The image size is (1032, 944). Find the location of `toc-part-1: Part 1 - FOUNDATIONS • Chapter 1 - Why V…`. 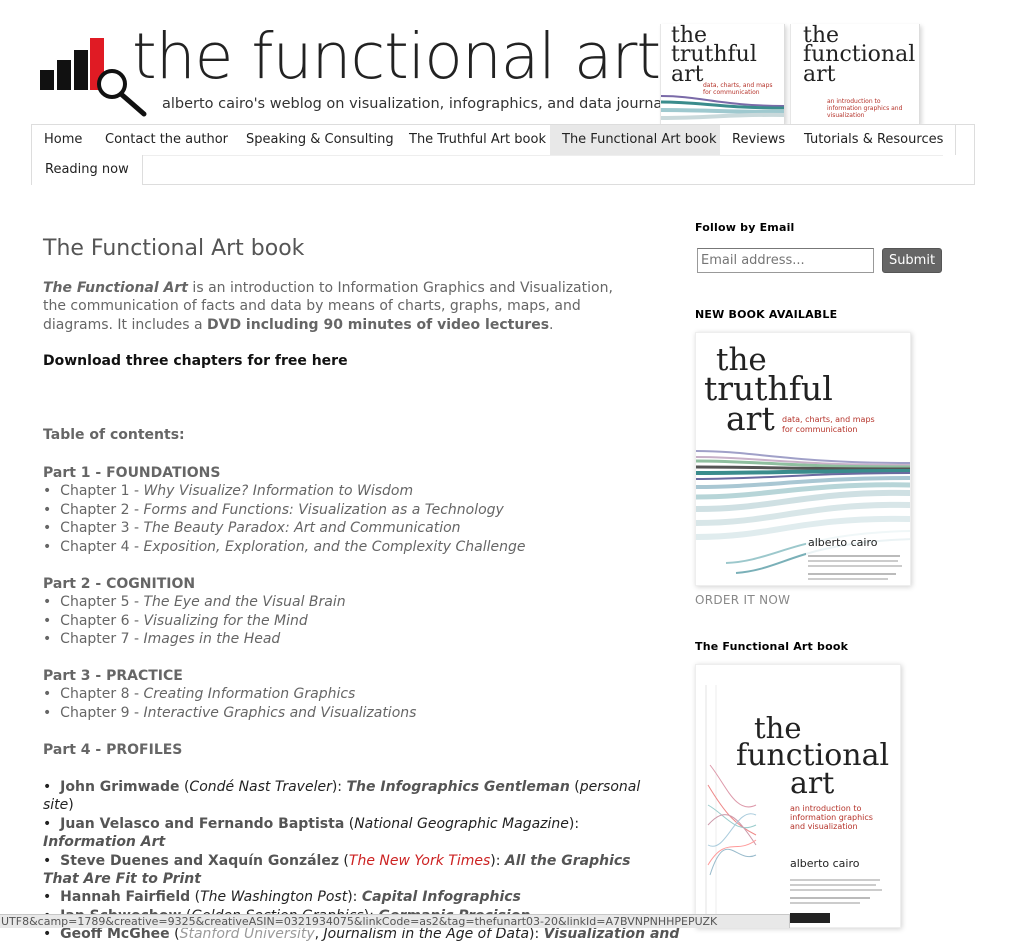

toc-part-1: Part 1 - FOUNDATIONS • Chapter 1 - Why V… is located at coordinates (353, 510).